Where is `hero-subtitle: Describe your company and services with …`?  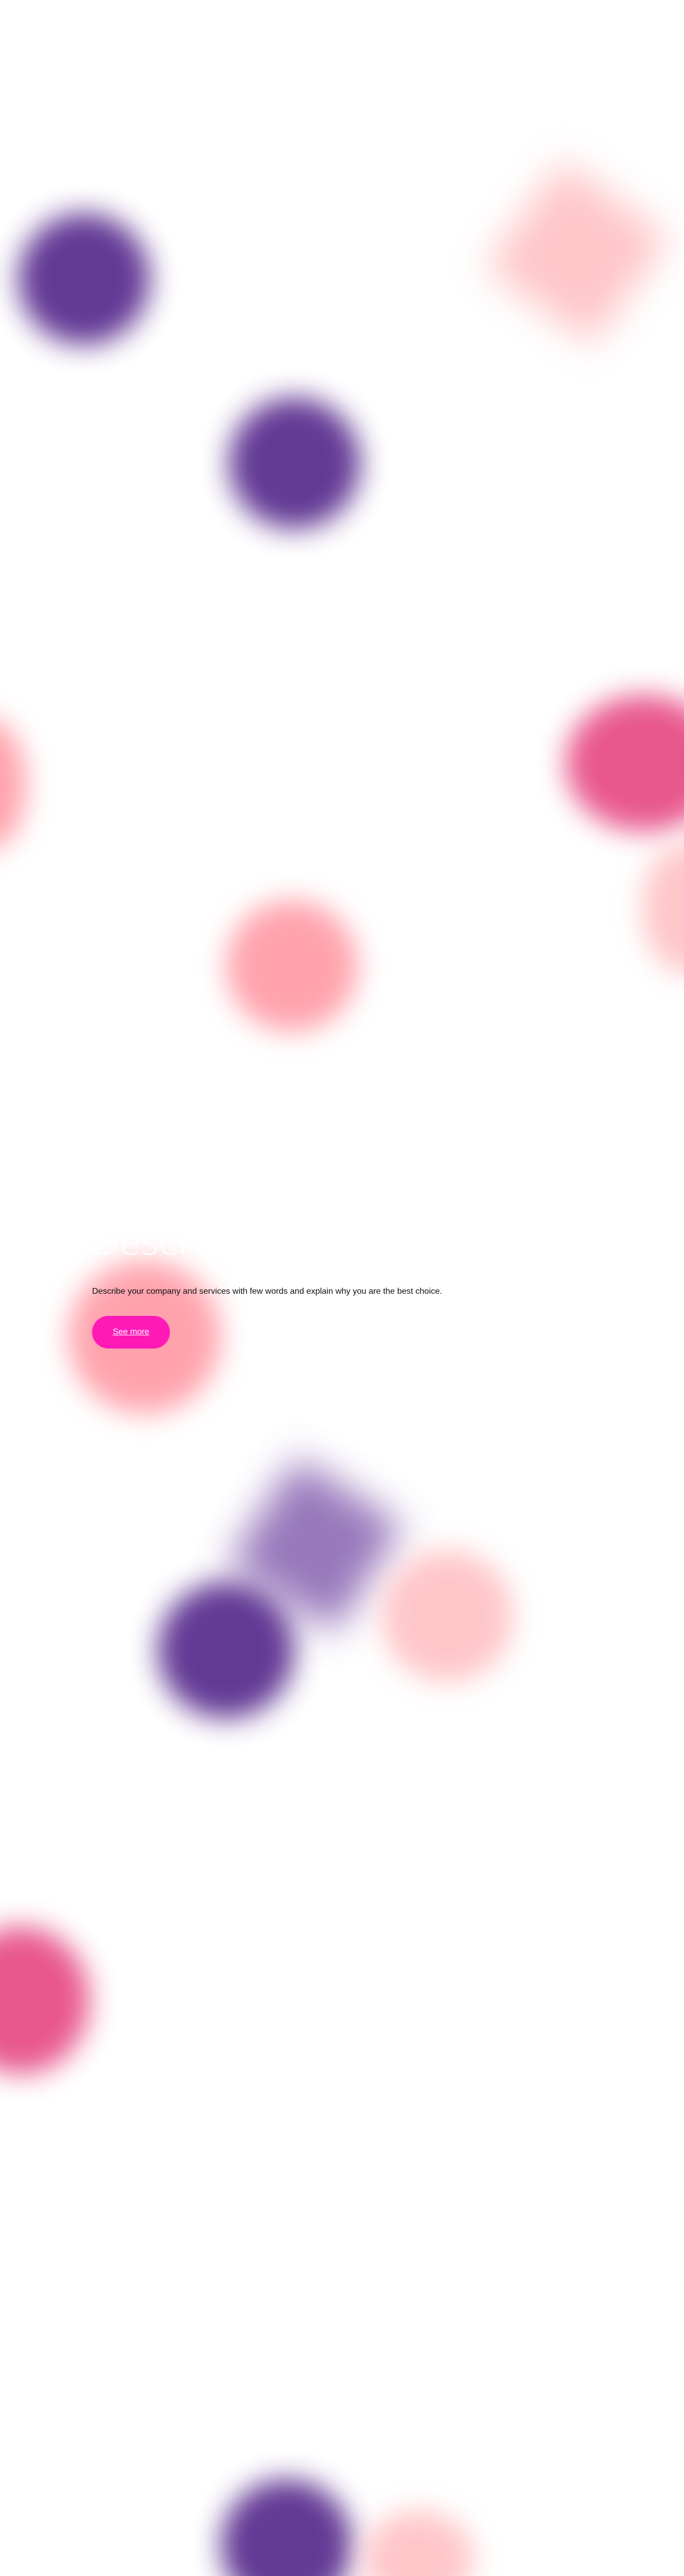 hero-subtitle: Describe your company and services with … is located at coordinates (267, 1291).